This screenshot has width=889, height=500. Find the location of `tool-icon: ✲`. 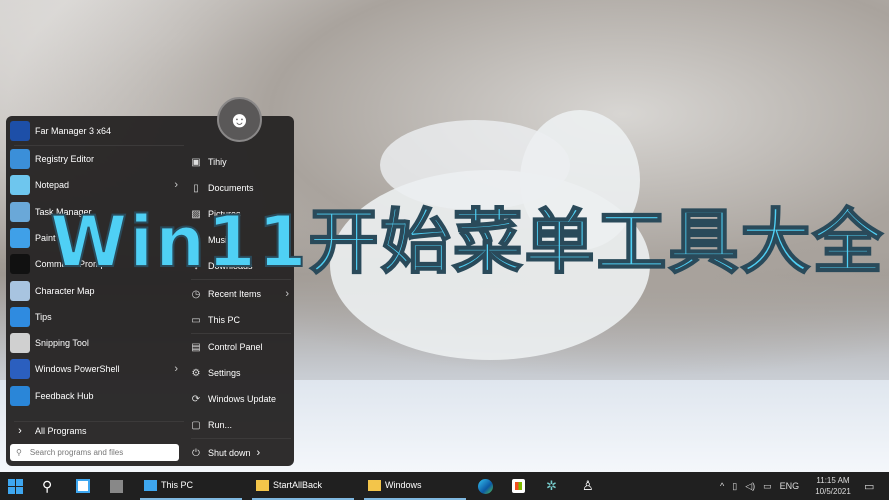

tool-icon: ✲ is located at coordinates (551, 485).